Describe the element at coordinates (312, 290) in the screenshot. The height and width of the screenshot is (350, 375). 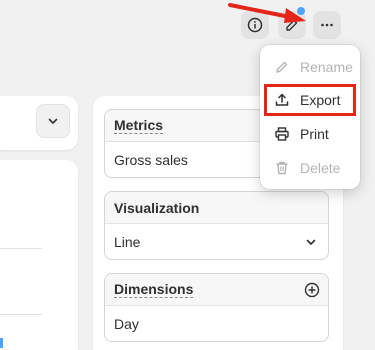
I see `add-dimension-icon` at that location.